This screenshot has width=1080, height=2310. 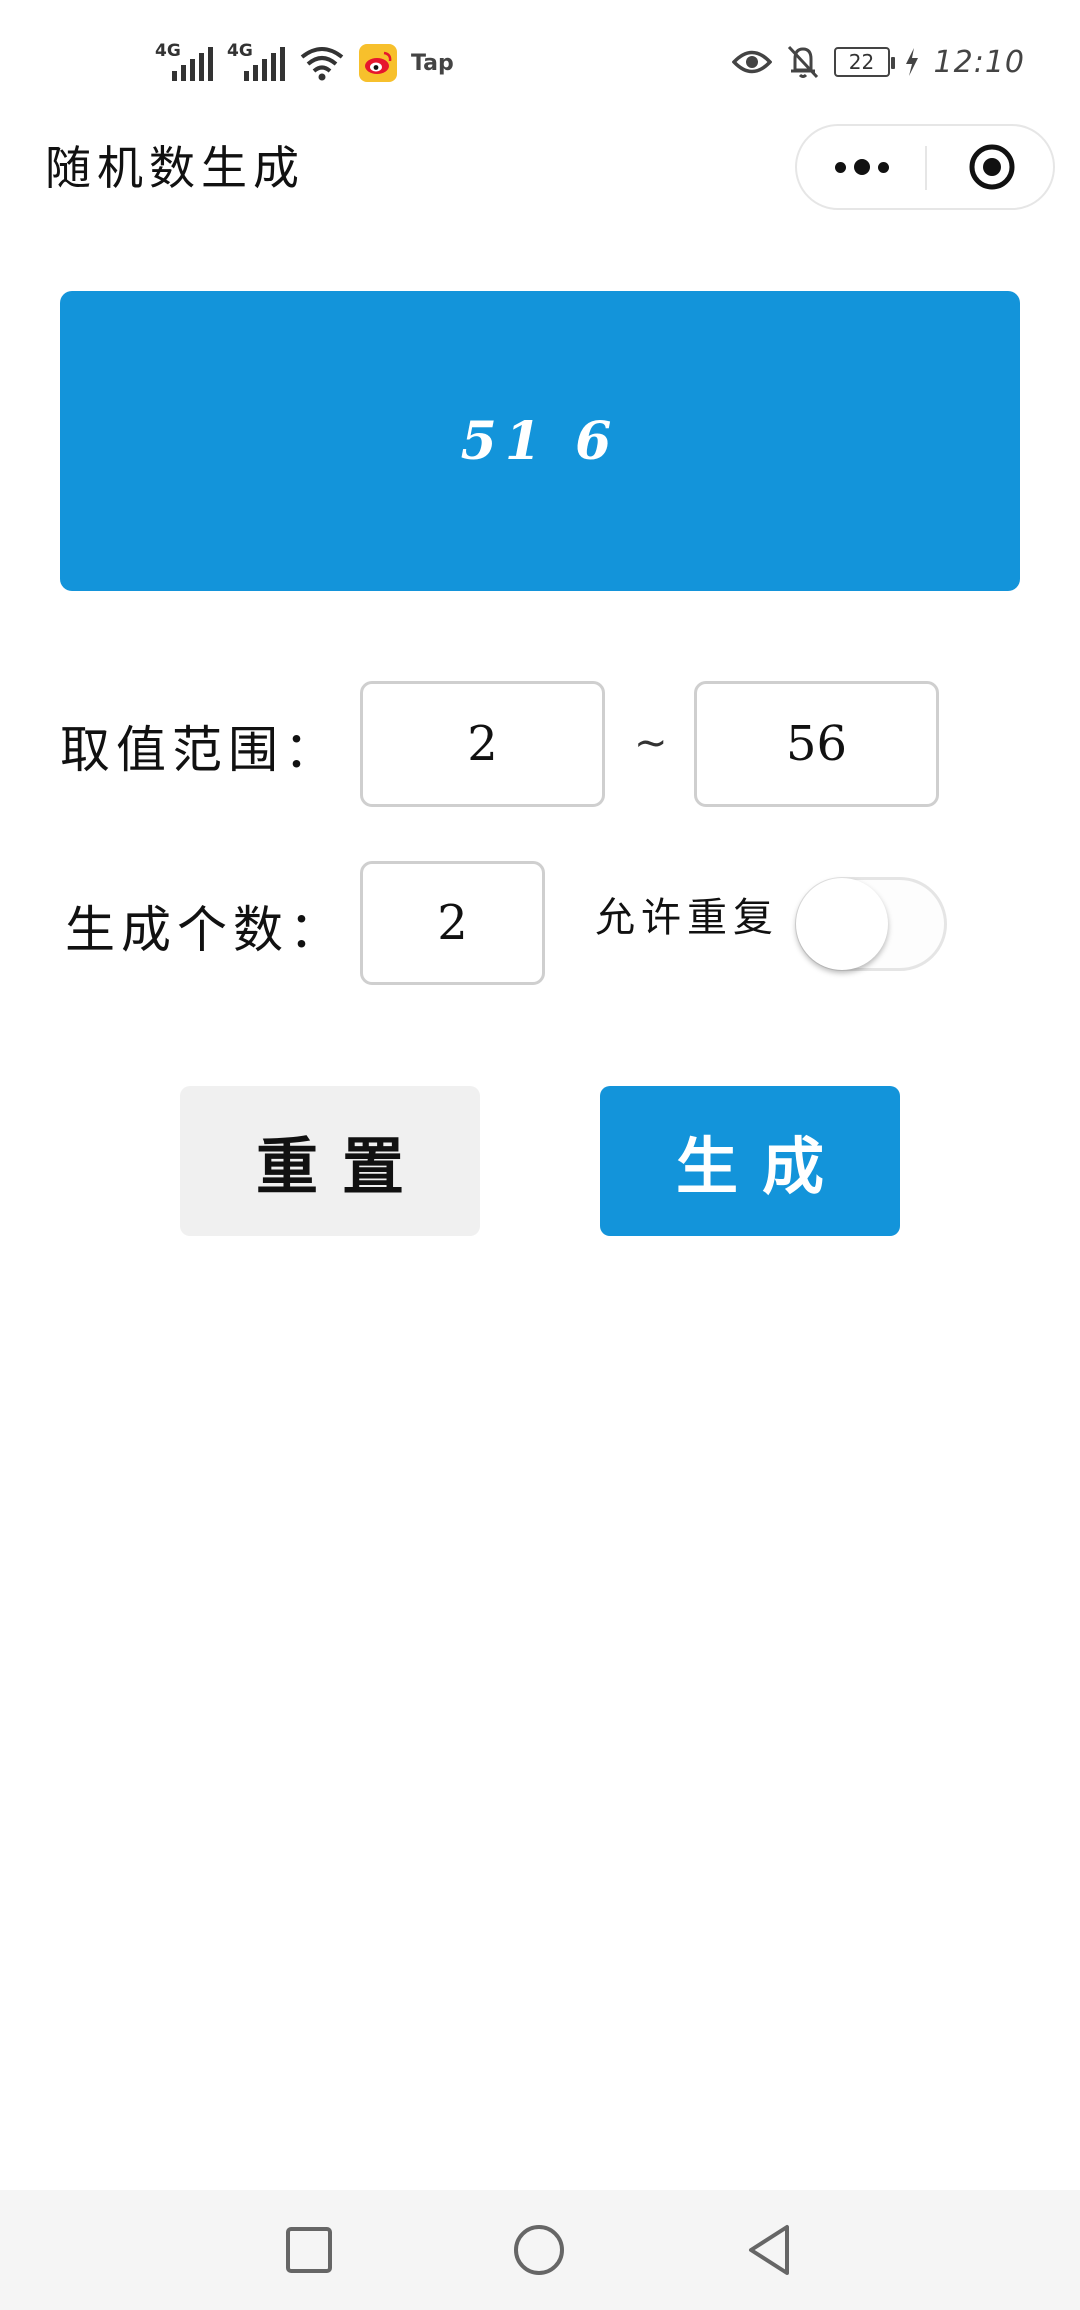 I want to click on allow-repeat-switch, so click(x=871, y=924).